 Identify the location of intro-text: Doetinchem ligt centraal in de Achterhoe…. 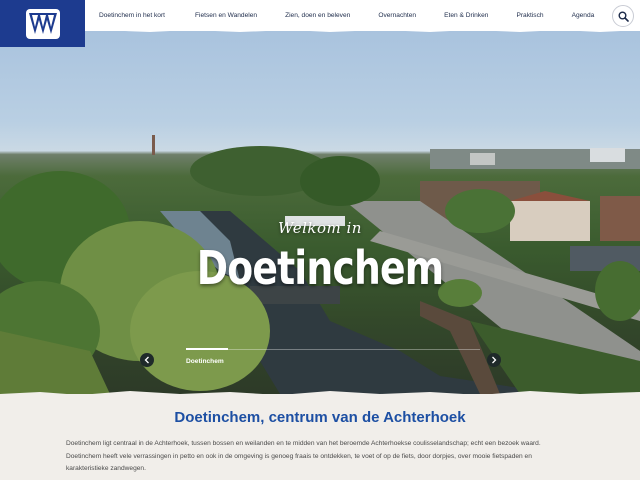
(303, 456).